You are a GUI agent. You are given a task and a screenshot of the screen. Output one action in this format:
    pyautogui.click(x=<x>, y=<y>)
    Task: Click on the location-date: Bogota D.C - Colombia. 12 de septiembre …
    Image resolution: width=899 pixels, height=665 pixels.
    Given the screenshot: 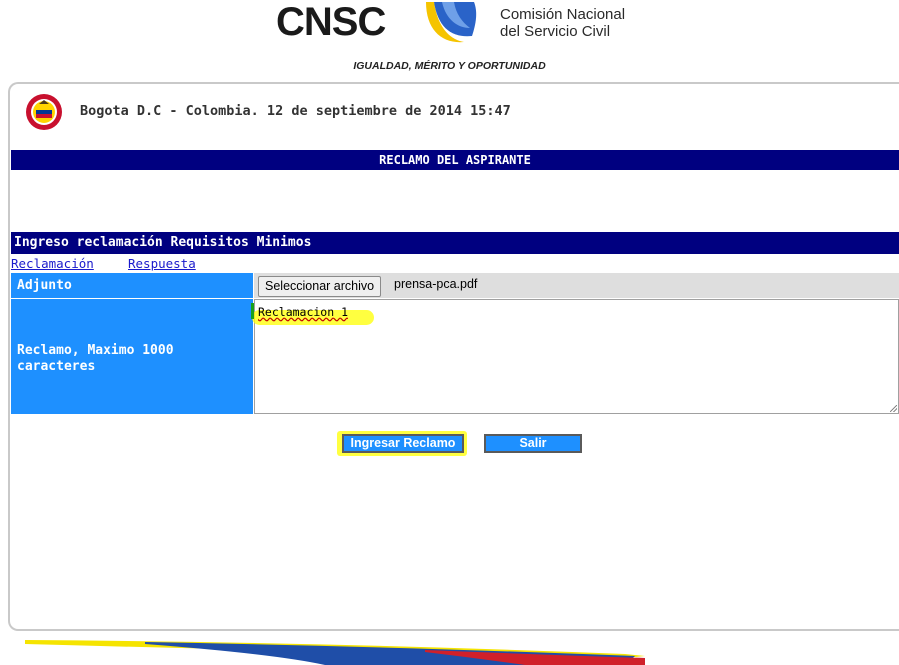 What is the action you would take?
    pyautogui.click(x=295, y=111)
    